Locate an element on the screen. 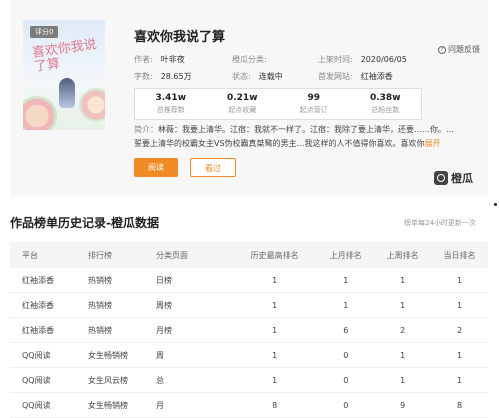 This screenshot has height=418, width=499. meta-category: 橙瓜分类: is located at coordinates (249, 59).